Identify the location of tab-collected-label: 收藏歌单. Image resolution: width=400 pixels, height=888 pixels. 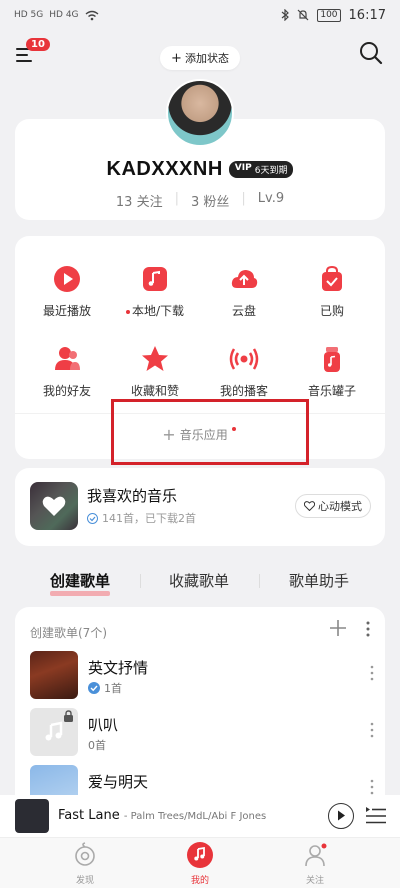
(199, 581).